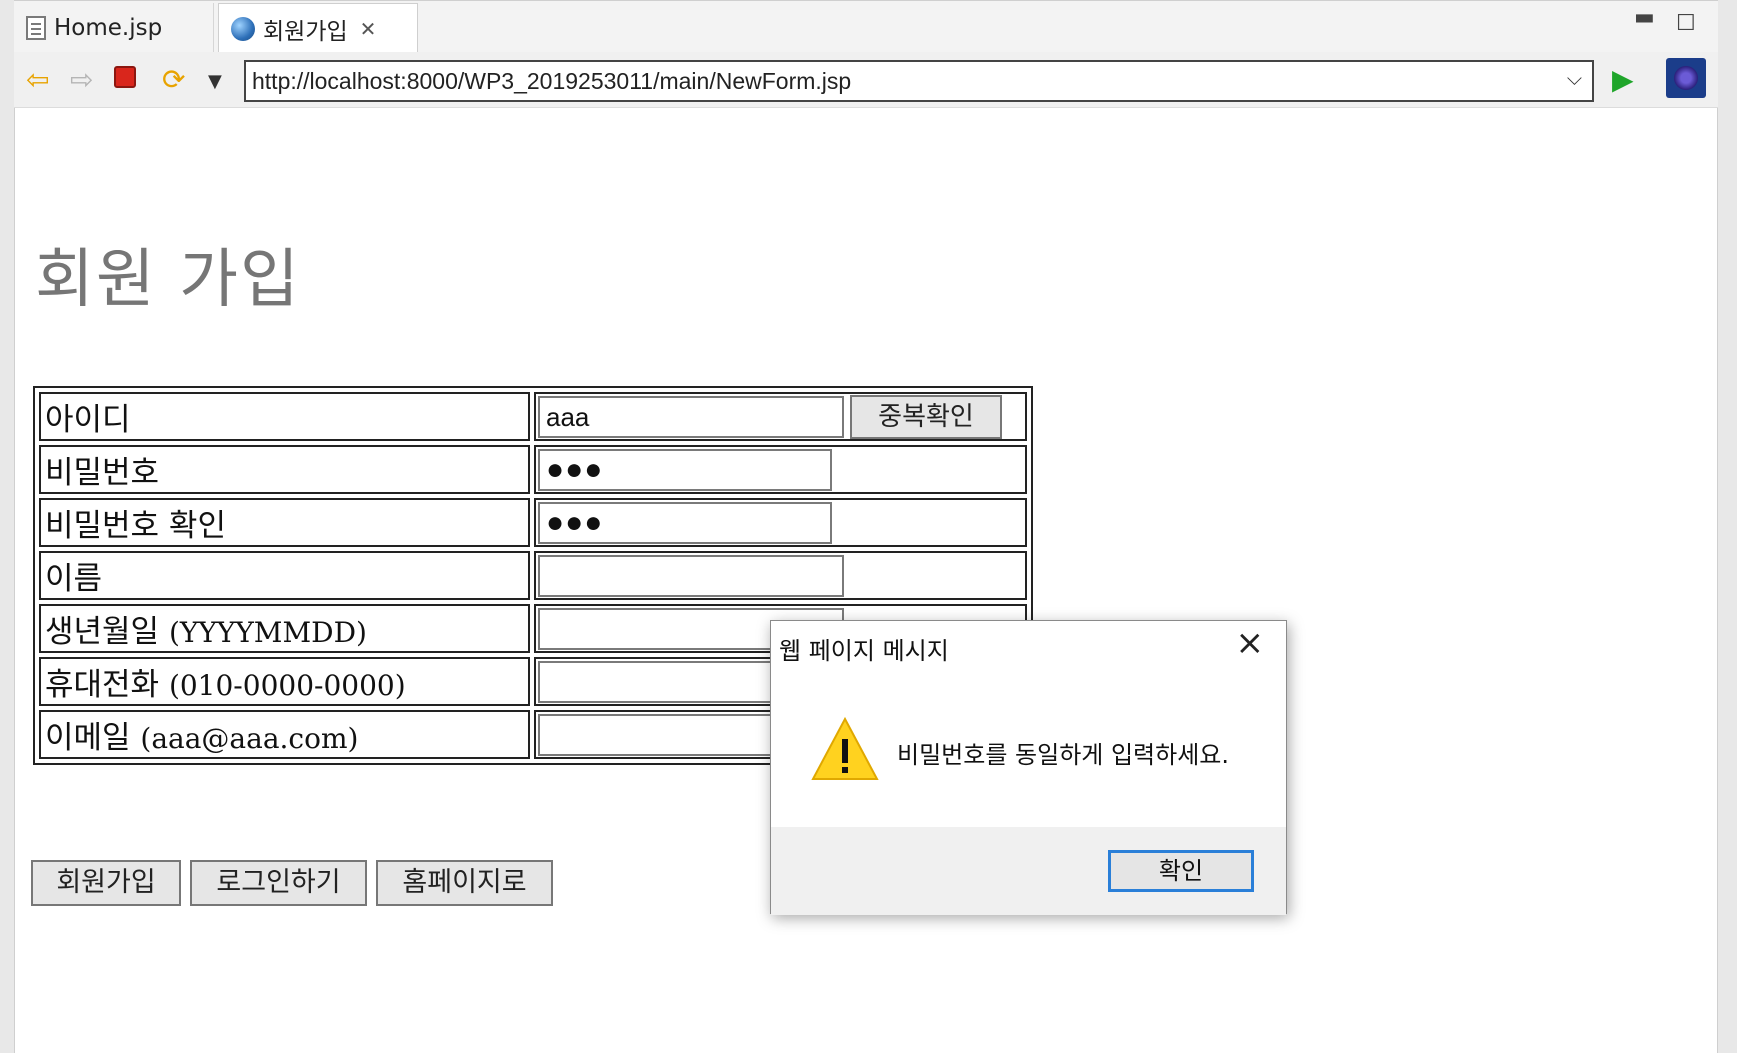  What do you see at coordinates (1686, 23) in the screenshot?
I see `maximize-icon: ☐` at bounding box center [1686, 23].